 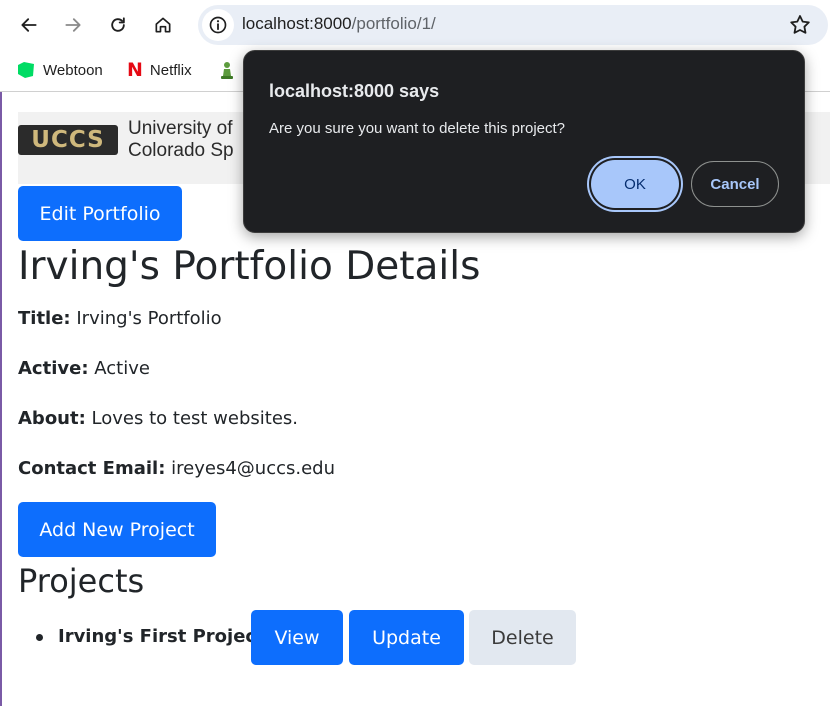 What do you see at coordinates (249, 266) in the screenshot?
I see `page-title: Irving's Portfolio Details` at bounding box center [249, 266].